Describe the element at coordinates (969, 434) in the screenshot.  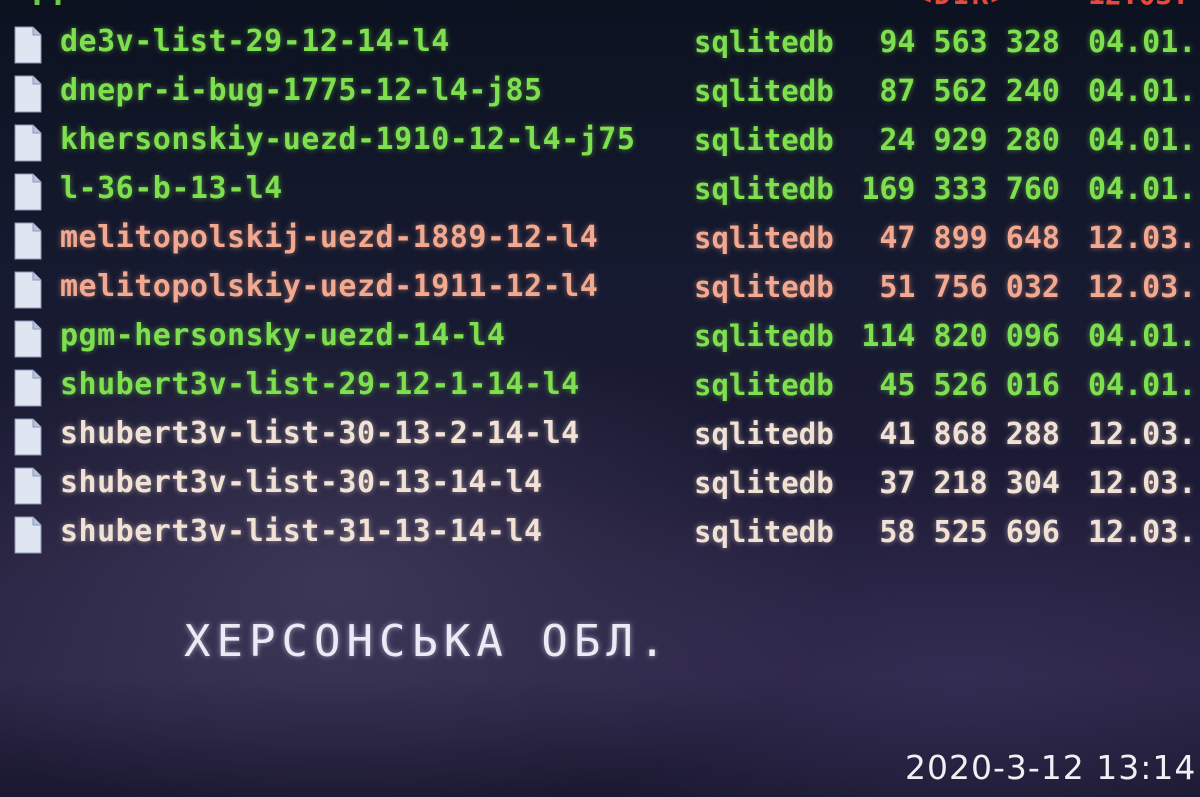
I see `file-size: 41 868 288` at that location.